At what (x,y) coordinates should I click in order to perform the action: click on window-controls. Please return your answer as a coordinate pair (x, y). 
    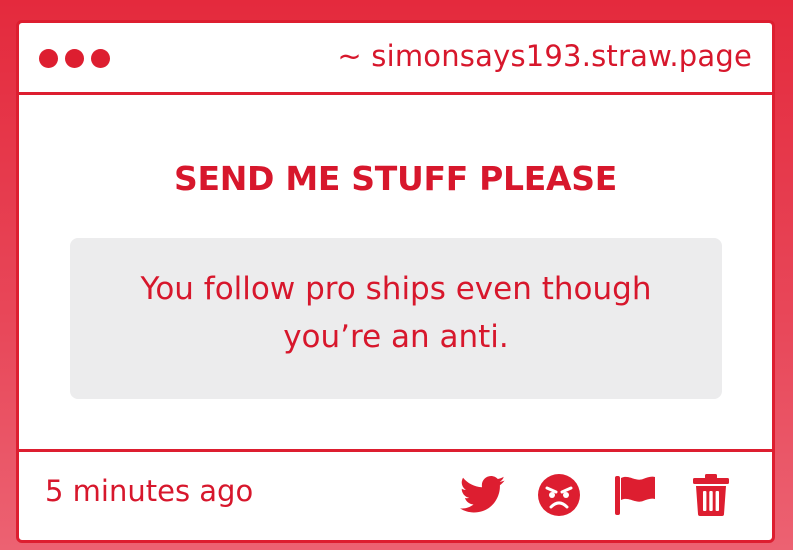
    Looking at the image, I should click on (74, 58).